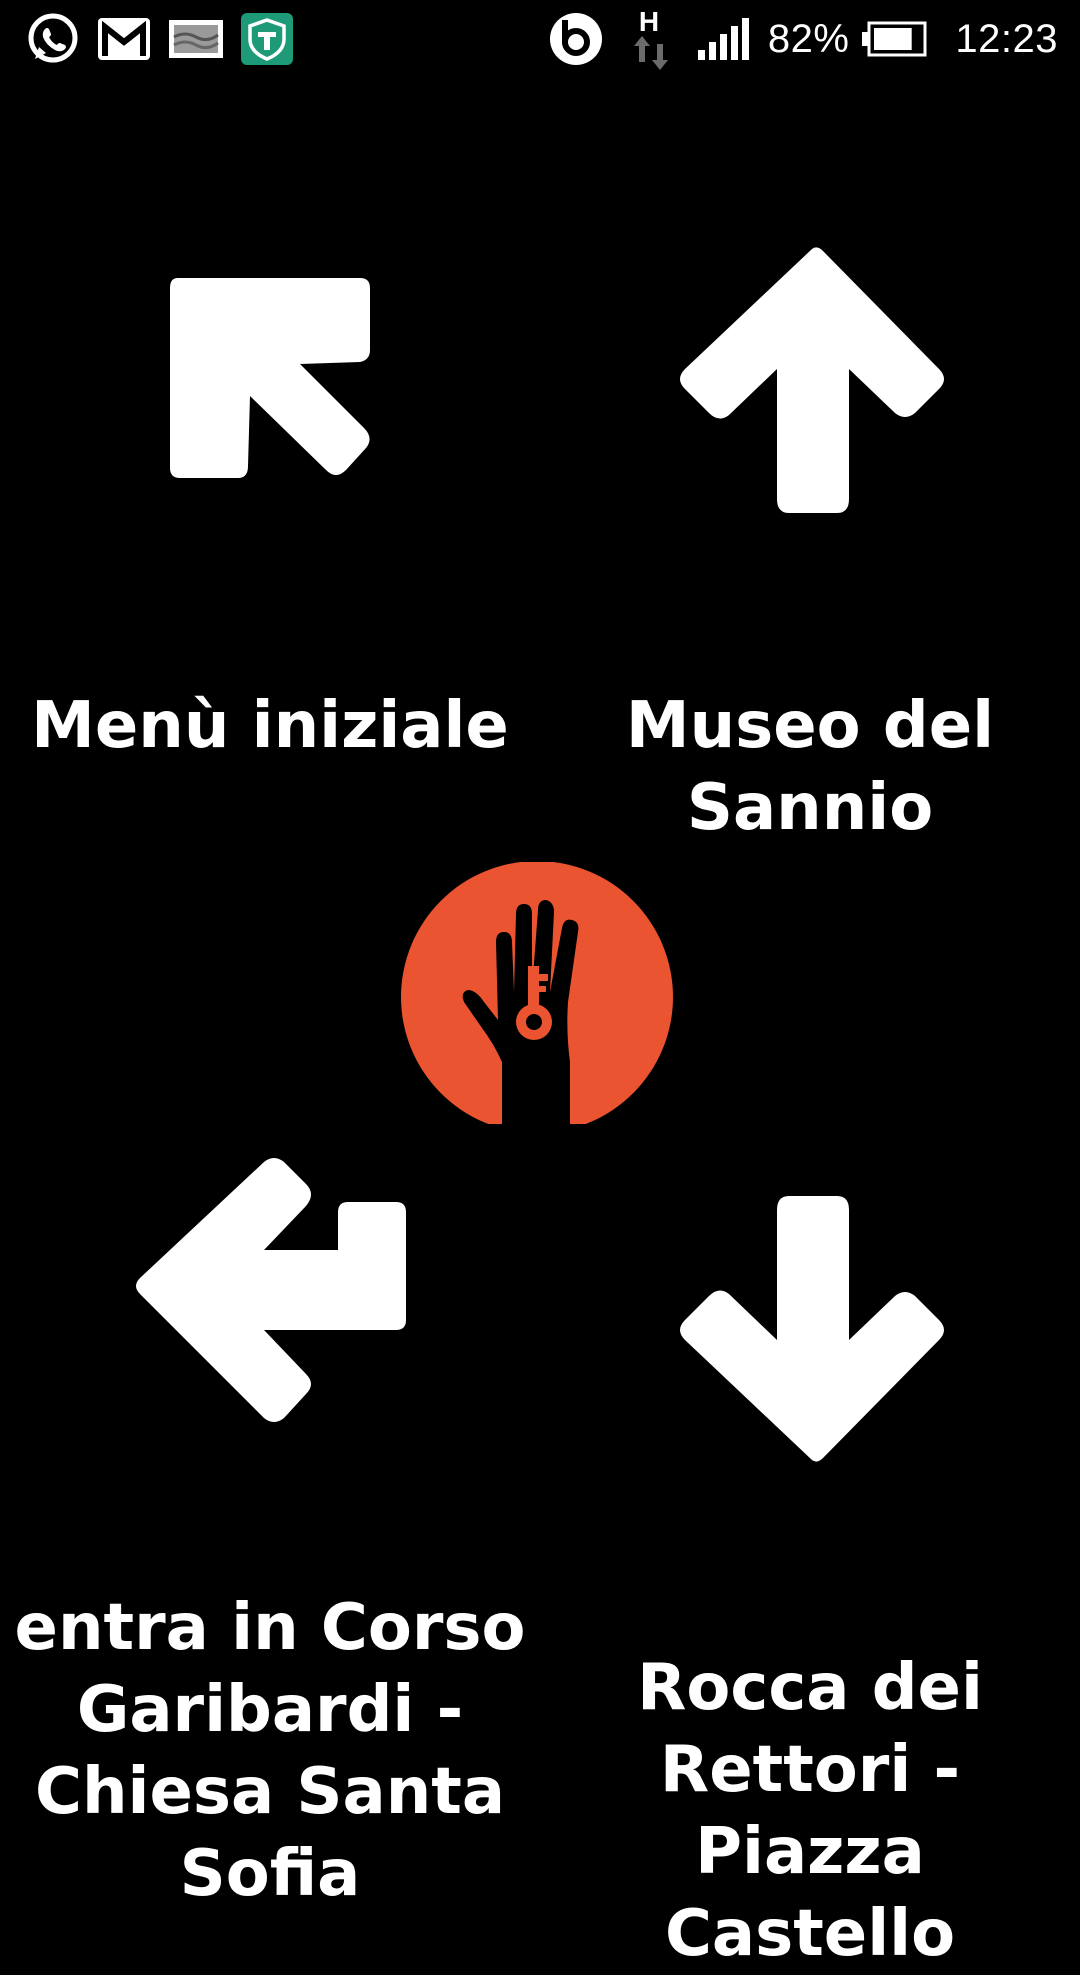 This screenshot has height=1975, width=1080. Describe the element at coordinates (267, 39) in the screenshot. I see `shield-app-icon` at that location.